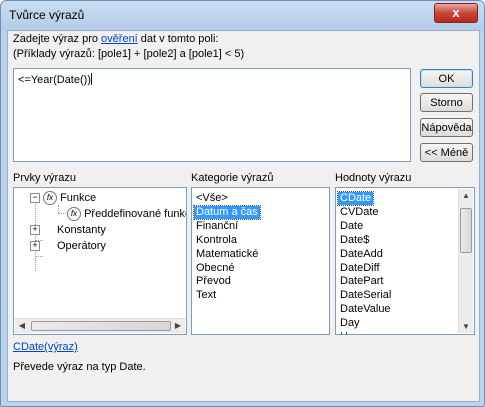  Describe the element at coordinates (242, 16) in the screenshot. I see `title-bar: Tvůrce výrazů x` at that location.